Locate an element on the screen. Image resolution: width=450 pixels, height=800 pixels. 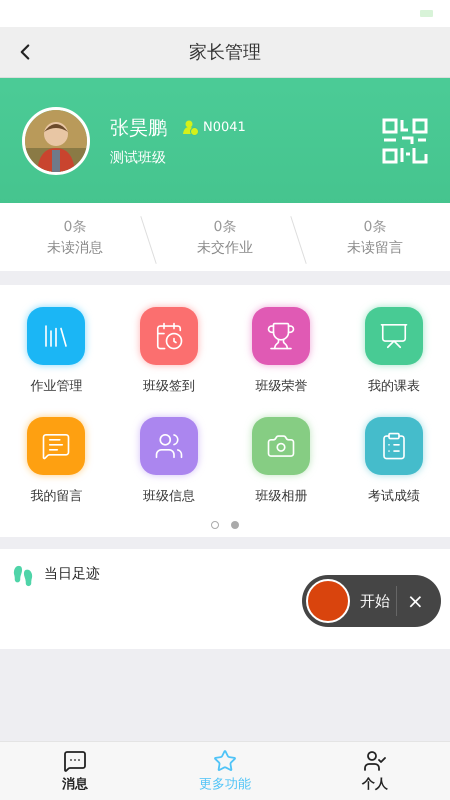
feature-button: 我的留言 is located at coordinates (56, 461).